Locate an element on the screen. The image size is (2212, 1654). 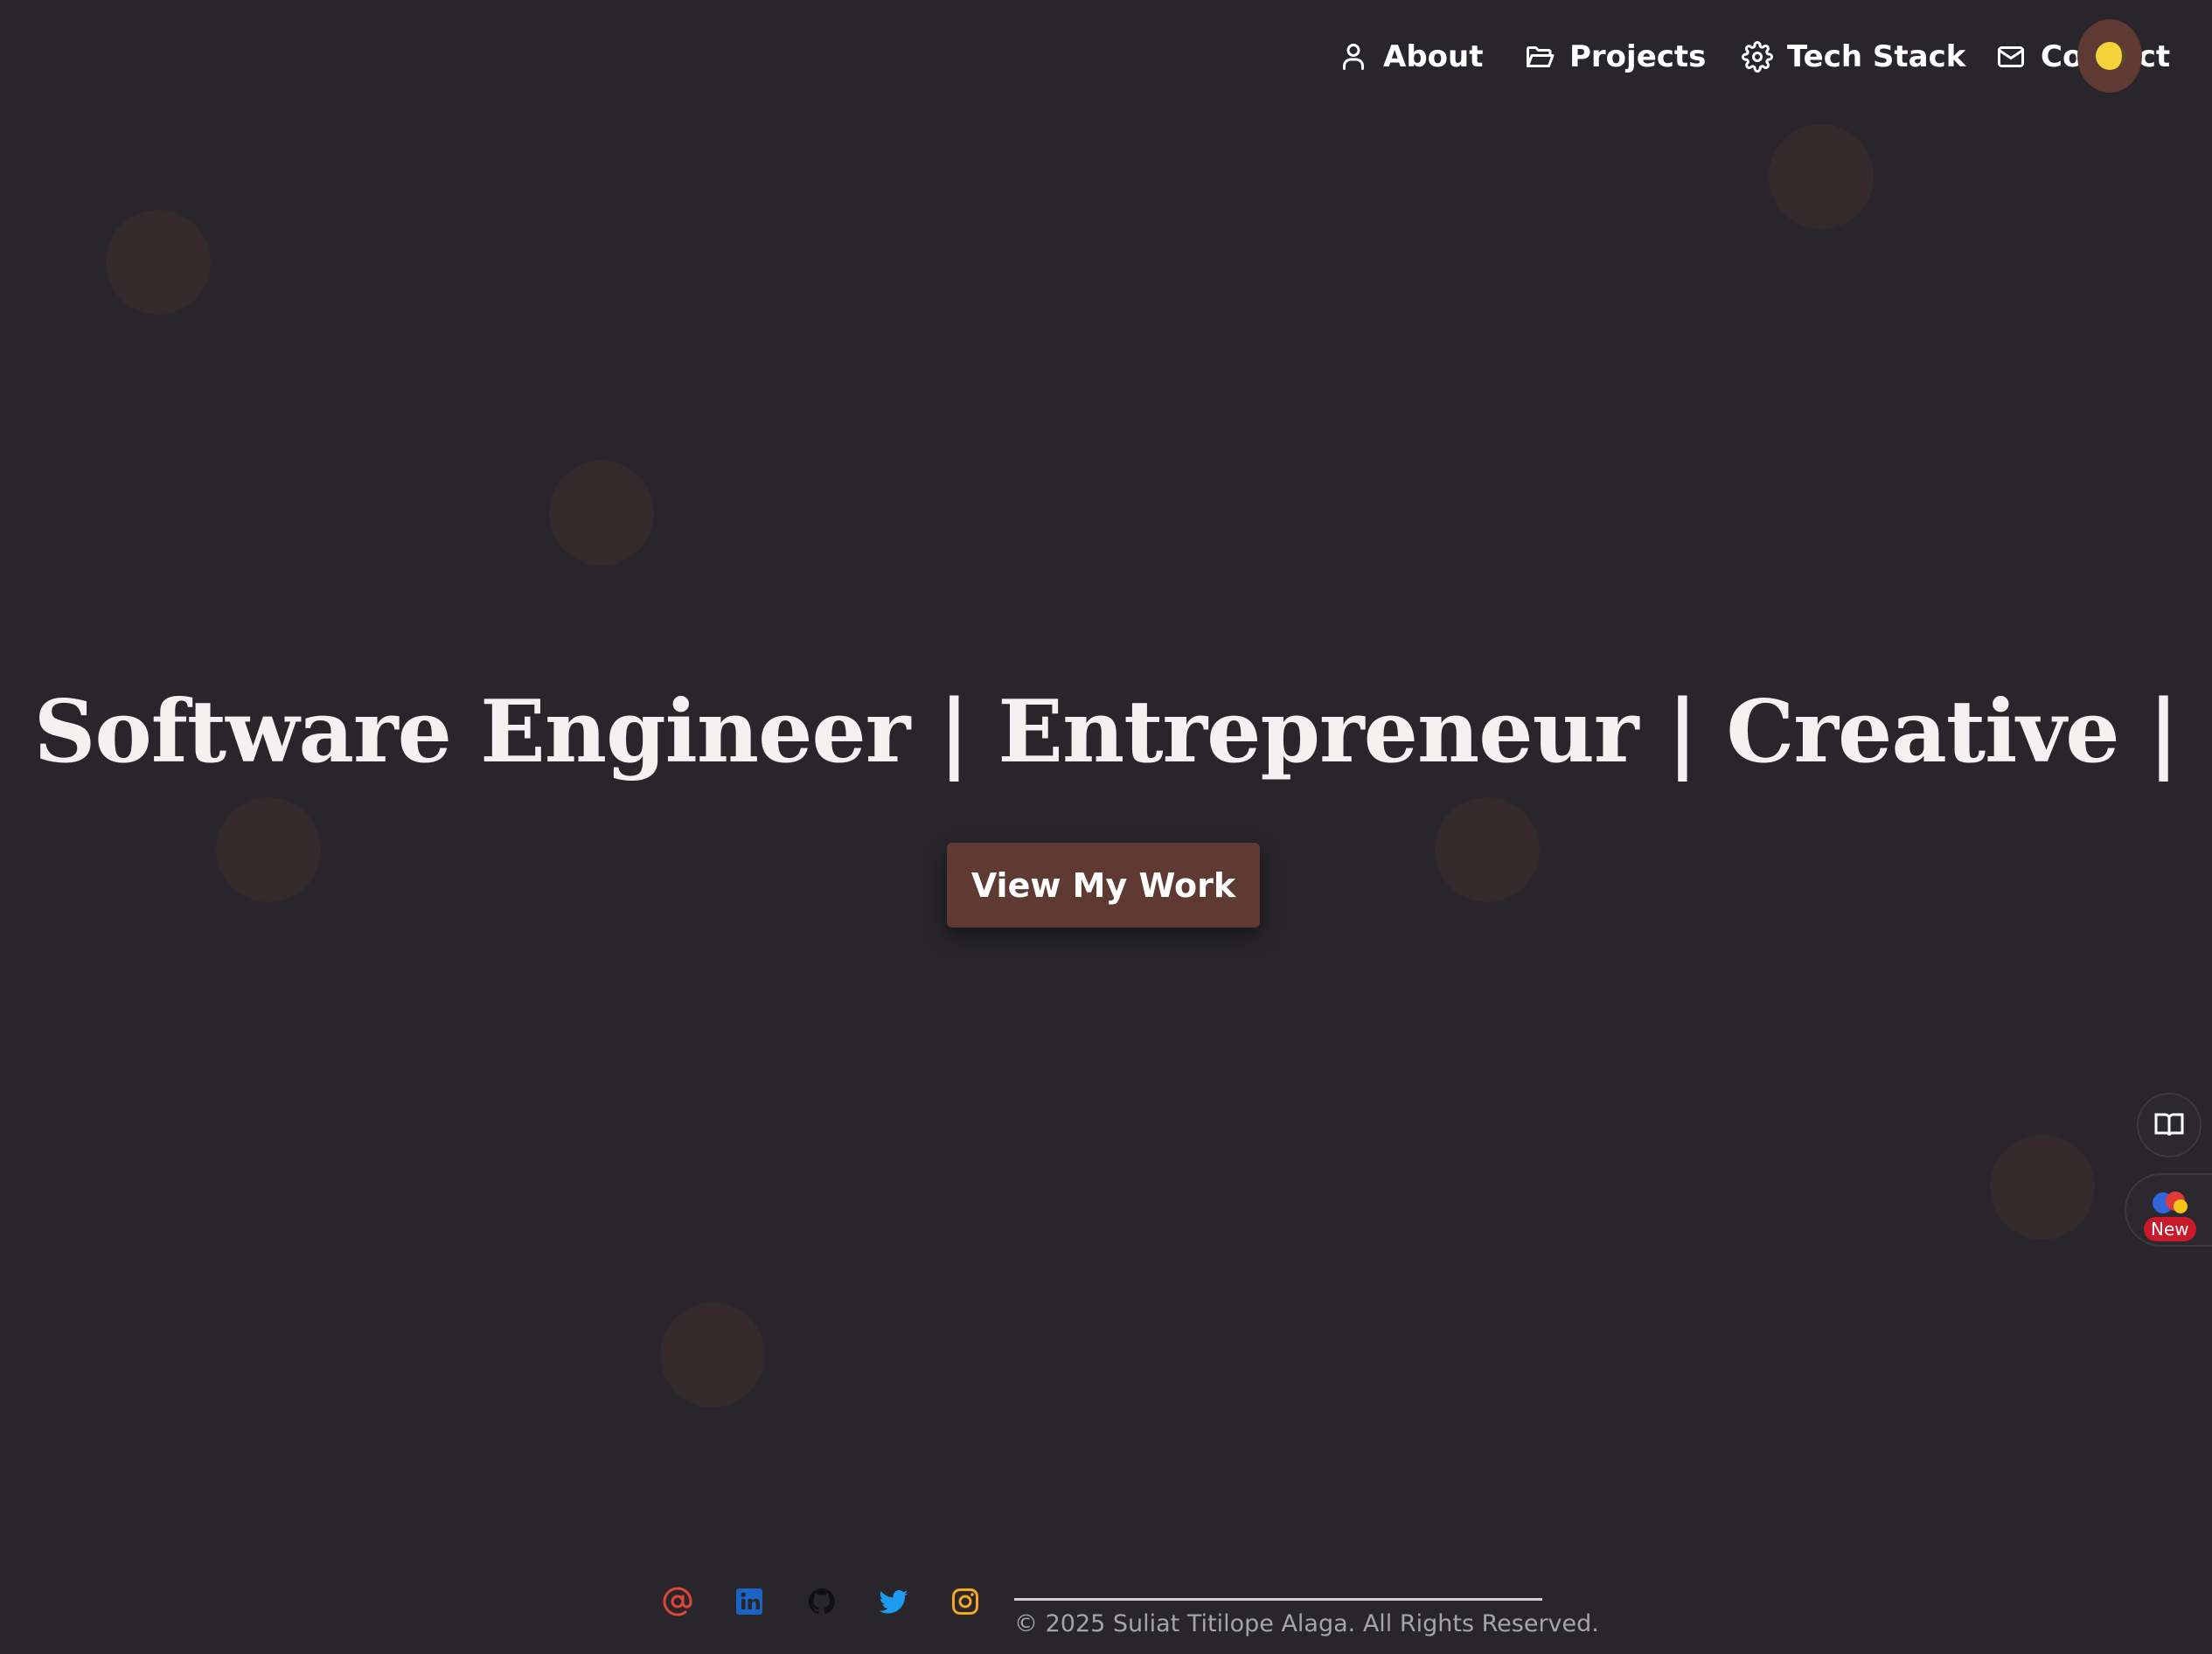
theme-toggle-button is located at coordinates (2109, 56).